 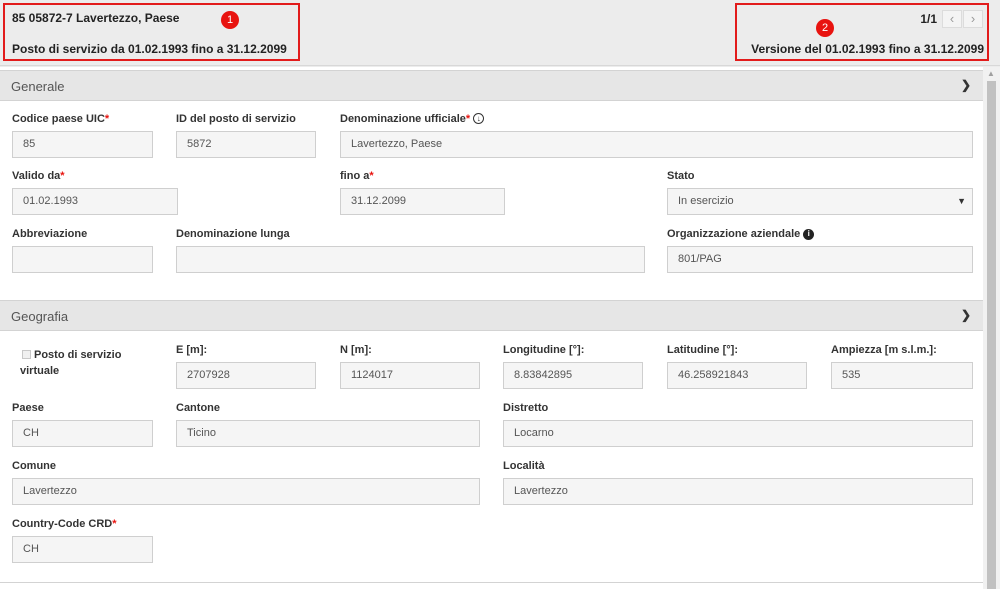 I want to click on crd-label: Country-Code CRD*, so click(x=64, y=524).